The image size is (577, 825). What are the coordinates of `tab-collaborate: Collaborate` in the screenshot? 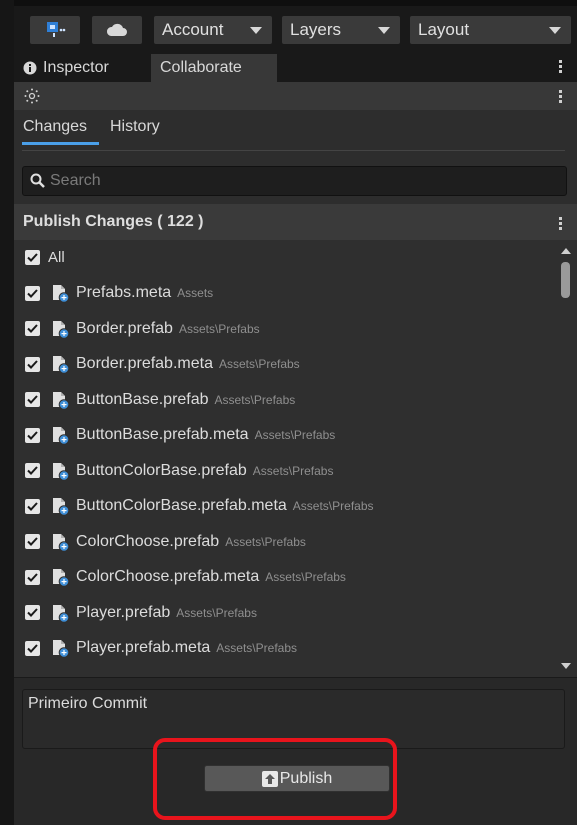 It's located at (214, 68).